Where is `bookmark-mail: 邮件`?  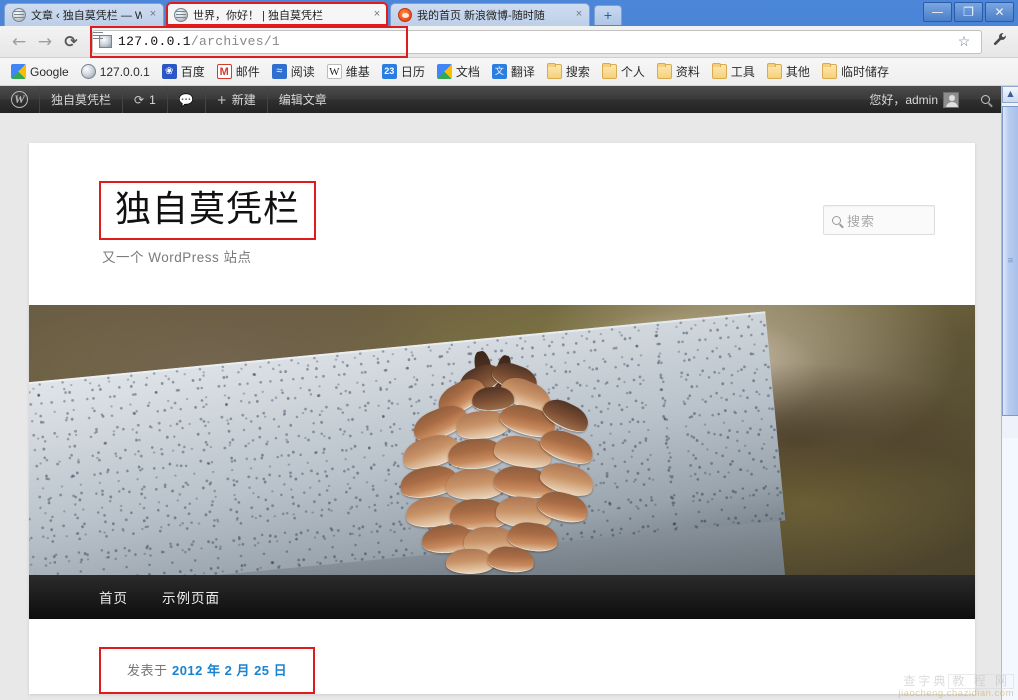 bookmark-mail: 邮件 is located at coordinates (238, 71).